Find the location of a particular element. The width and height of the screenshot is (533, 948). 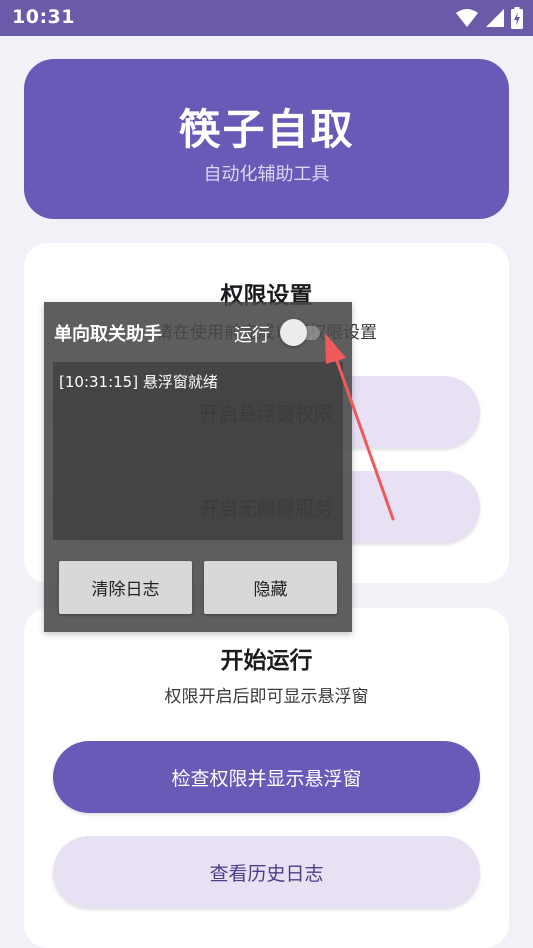

status-time: 10:31 is located at coordinates (43, 17).